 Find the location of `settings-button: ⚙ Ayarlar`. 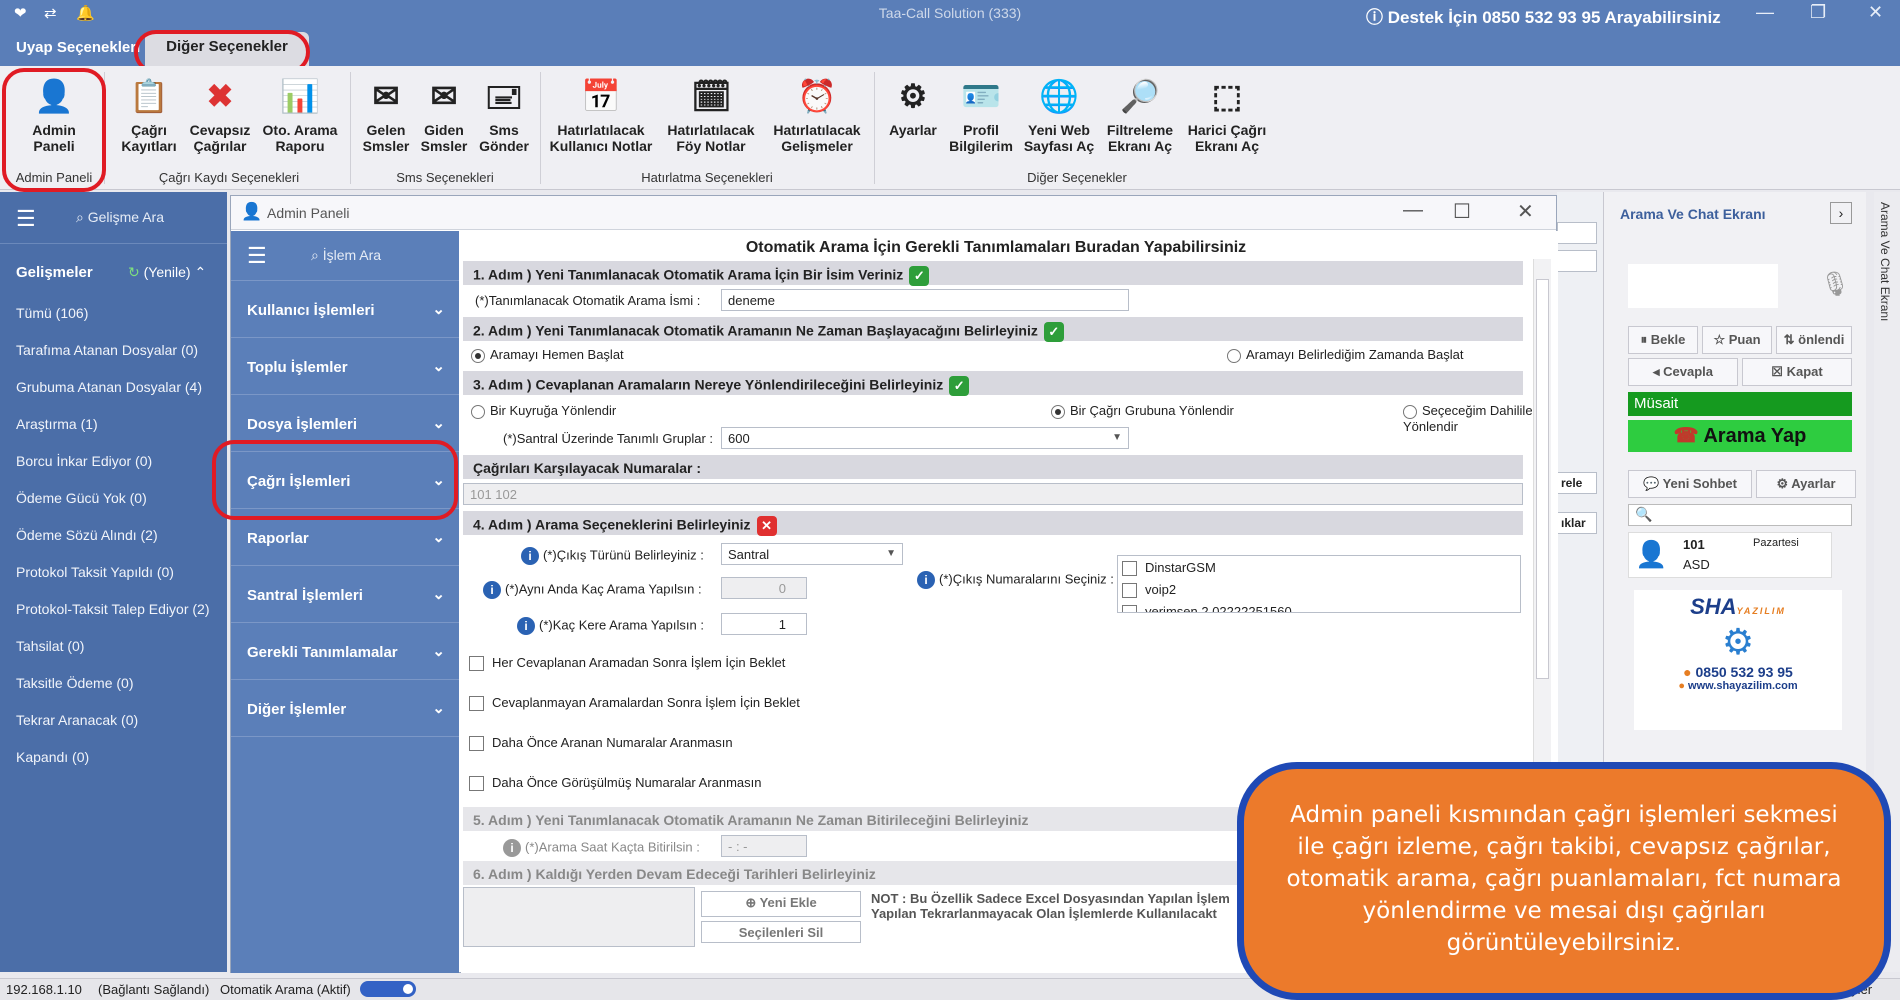

settings-button: ⚙ Ayarlar is located at coordinates (913, 107).